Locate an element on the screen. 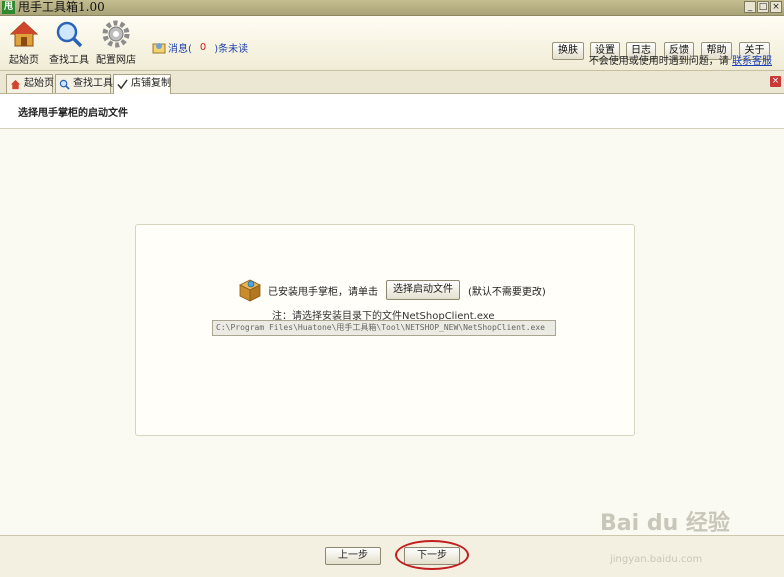 This screenshot has height=577, width=784. baidu-watermark-url: jingyan.baidu.com is located at coordinates (656, 559).